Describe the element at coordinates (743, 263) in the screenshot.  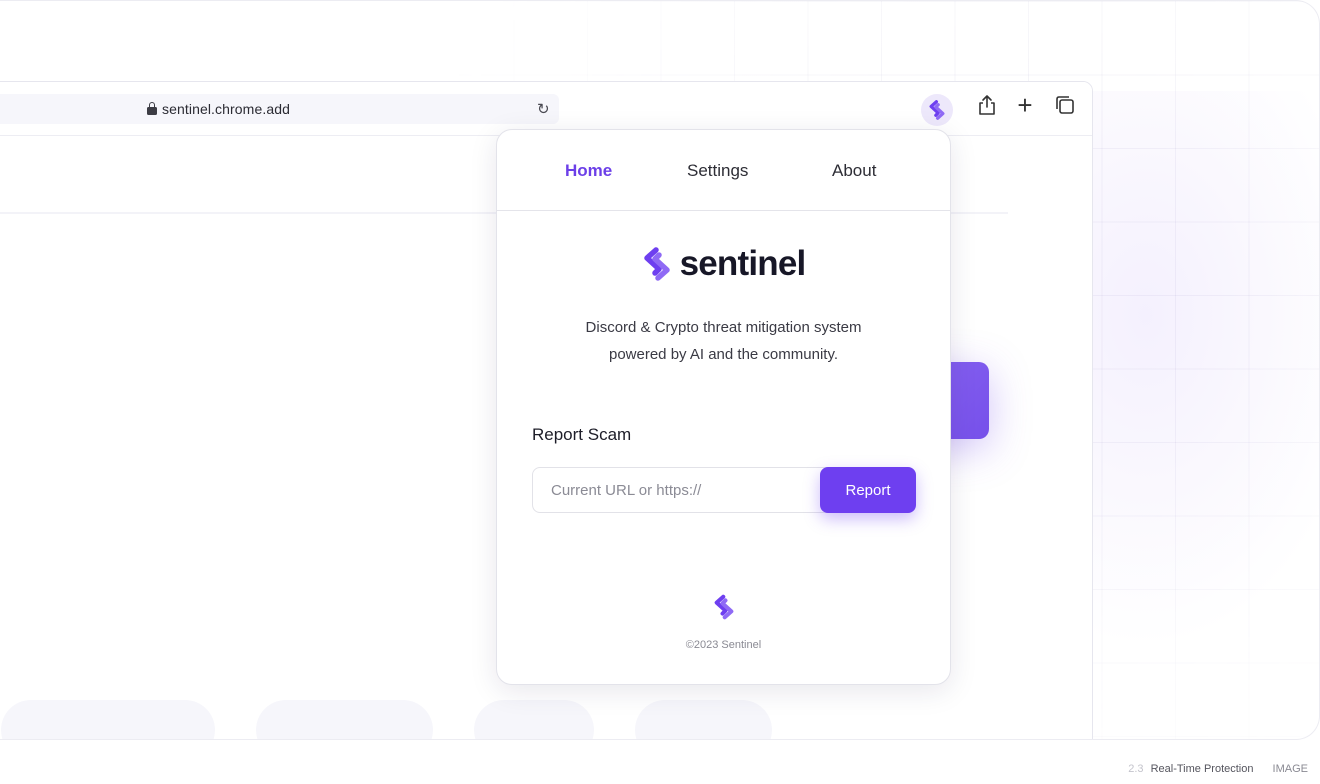
I see `logo-wordmark: sentinel` at that location.